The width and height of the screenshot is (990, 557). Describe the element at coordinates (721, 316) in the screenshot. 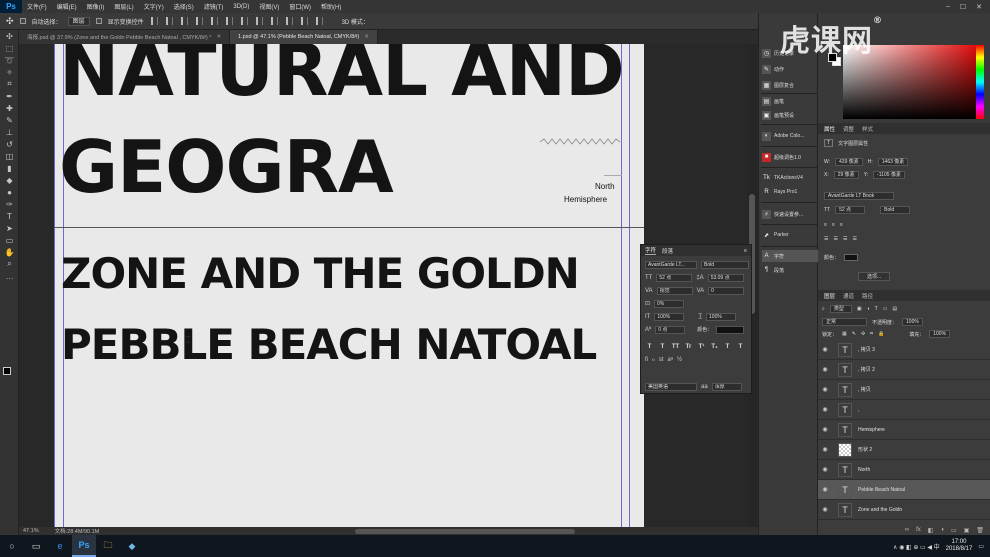

I see `horizontal-scale-field: 100%` at that location.